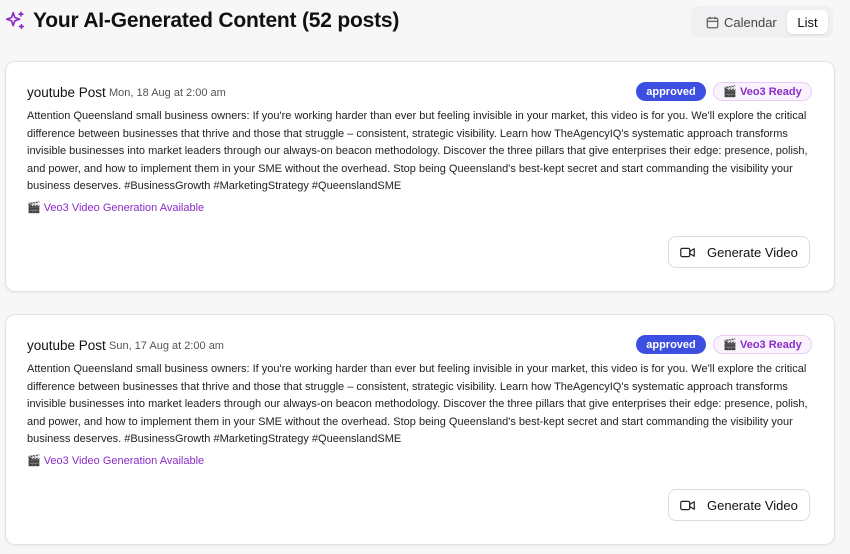 The image size is (850, 554). What do you see at coordinates (166, 346) in the screenshot?
I see `post-date: Sun, 17 Aug at 2:00 am` at bounding box center [166, 346].